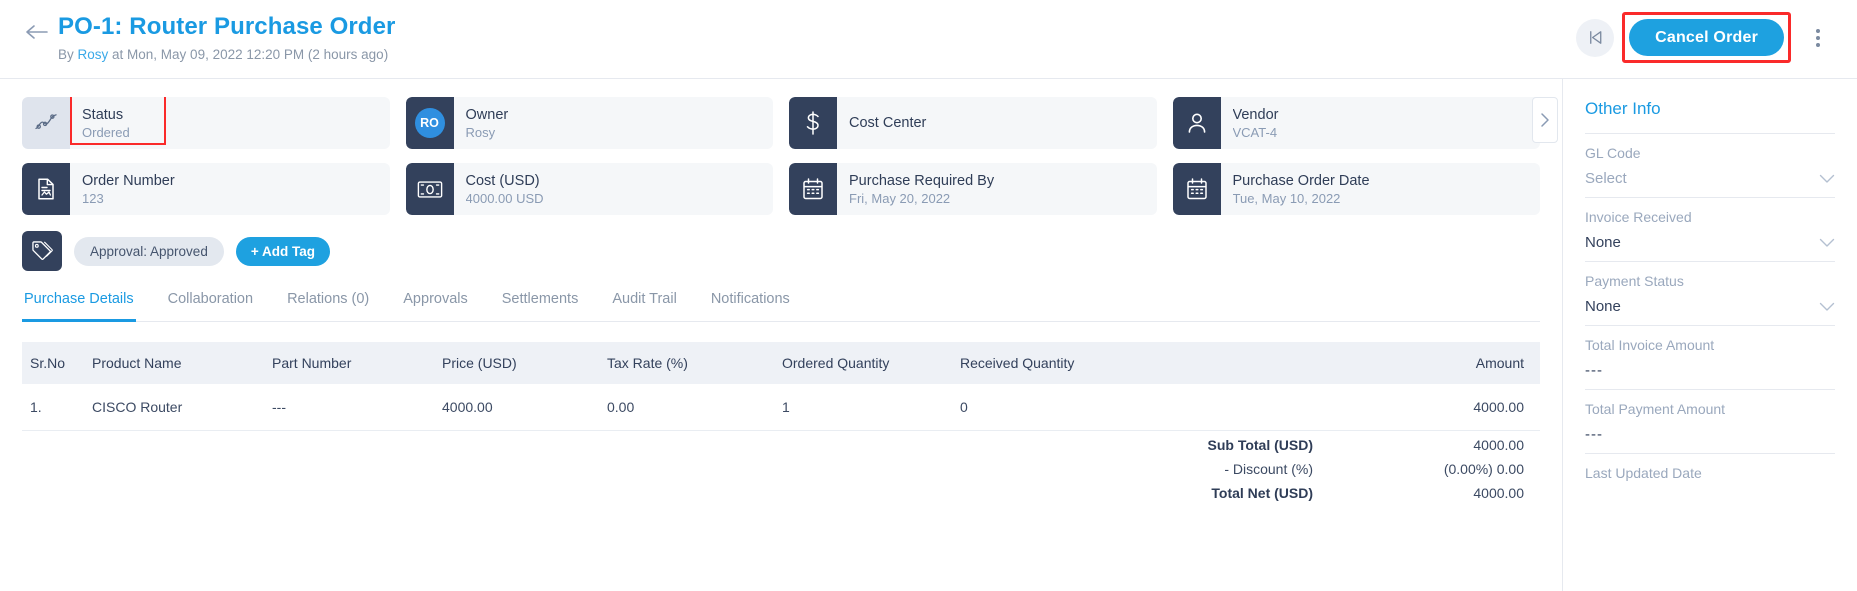  What do you see at coordinates (1603, 242) in the screenshot?
I see `field-invoice-received-value: None` at bounding box center [1603, 242].